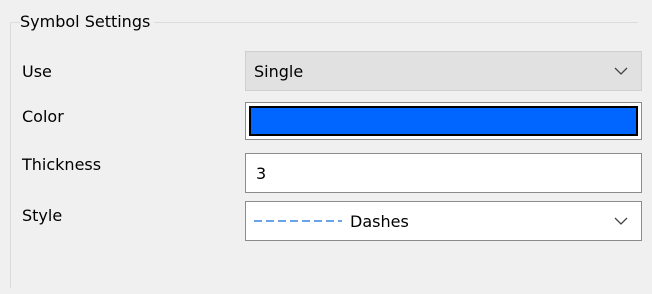 The height and width of the screenshot is (294, 652). Describe the element at coordinates (37, 71) in the screenshot. I see `use-label: Use` at that location.